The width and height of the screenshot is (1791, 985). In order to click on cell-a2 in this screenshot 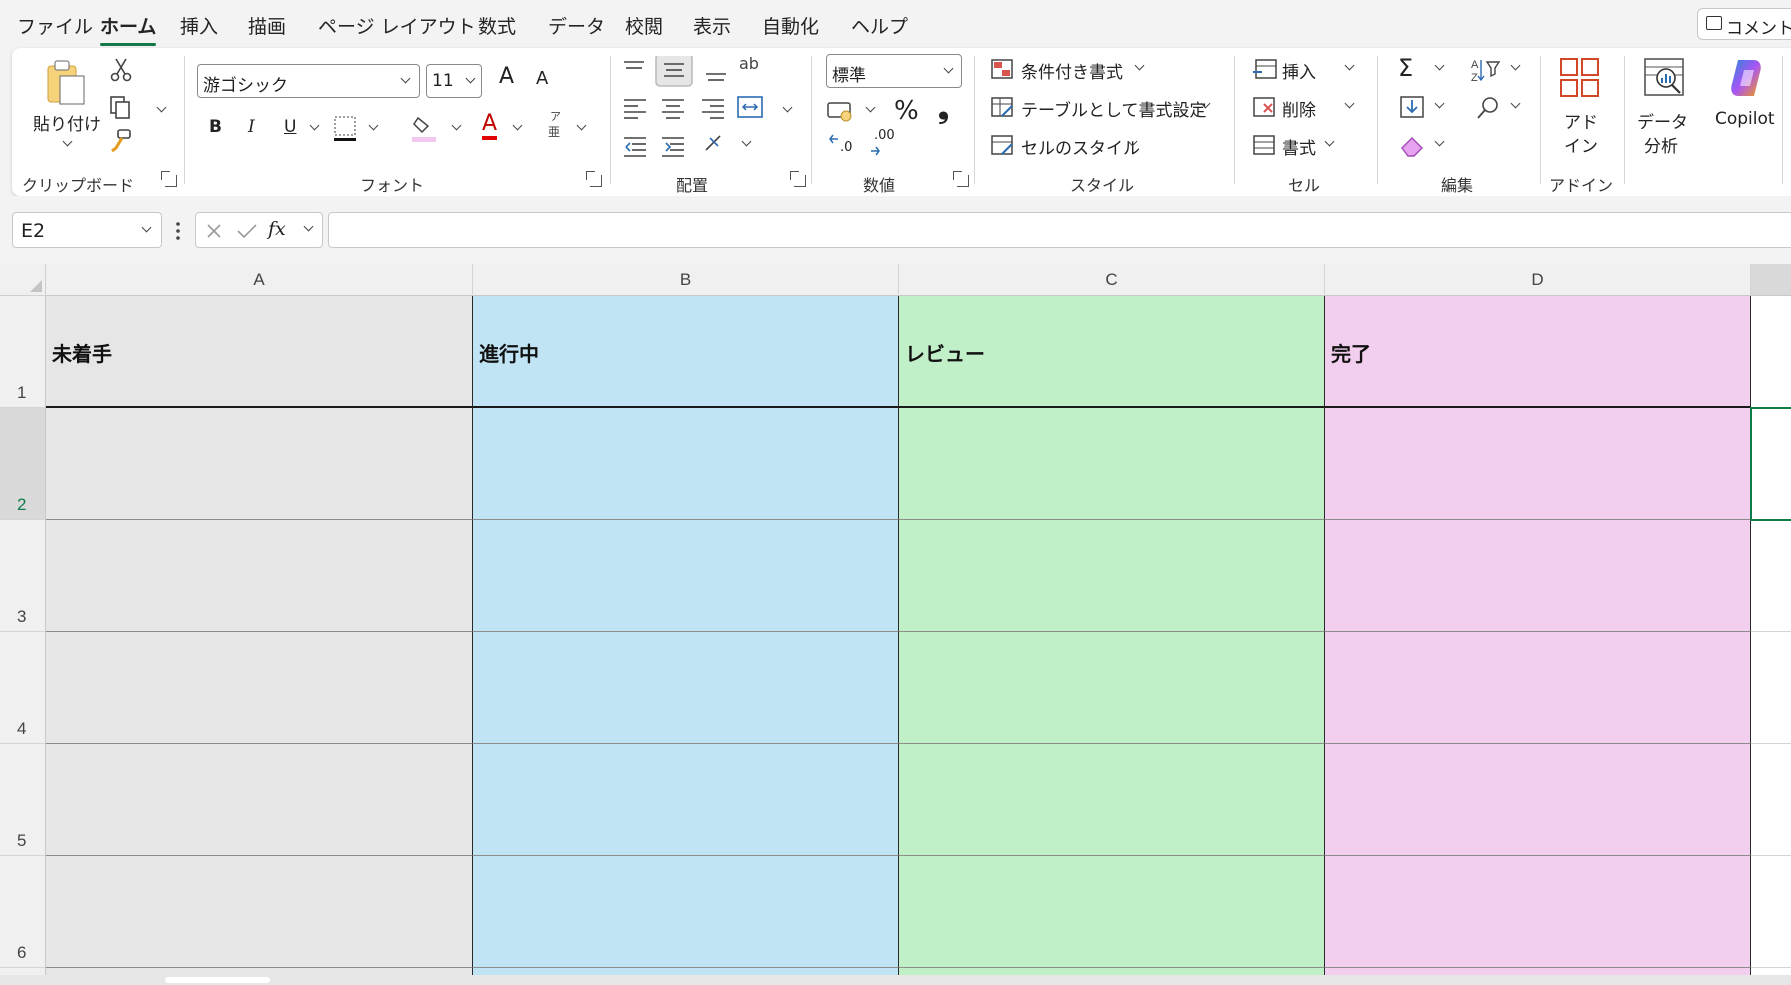, I will do `click(259, 464)`.